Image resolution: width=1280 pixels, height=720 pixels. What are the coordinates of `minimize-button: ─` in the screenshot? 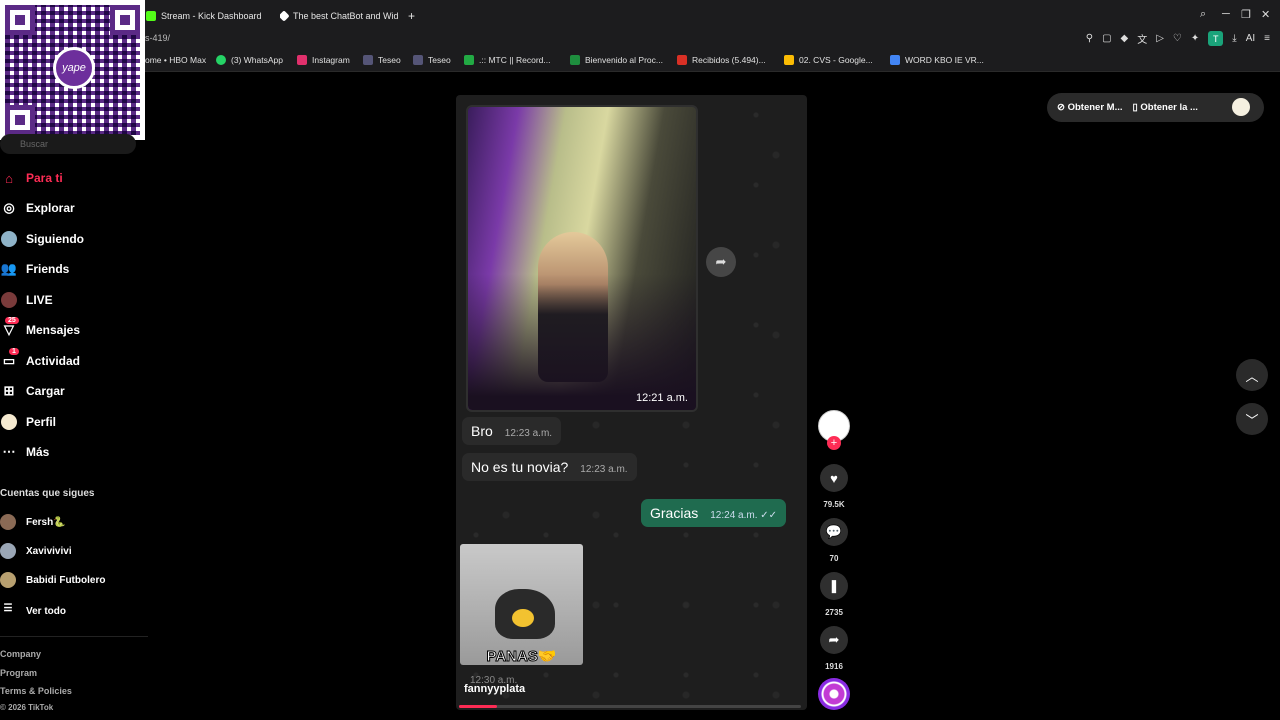 It's located at (1226, 14).